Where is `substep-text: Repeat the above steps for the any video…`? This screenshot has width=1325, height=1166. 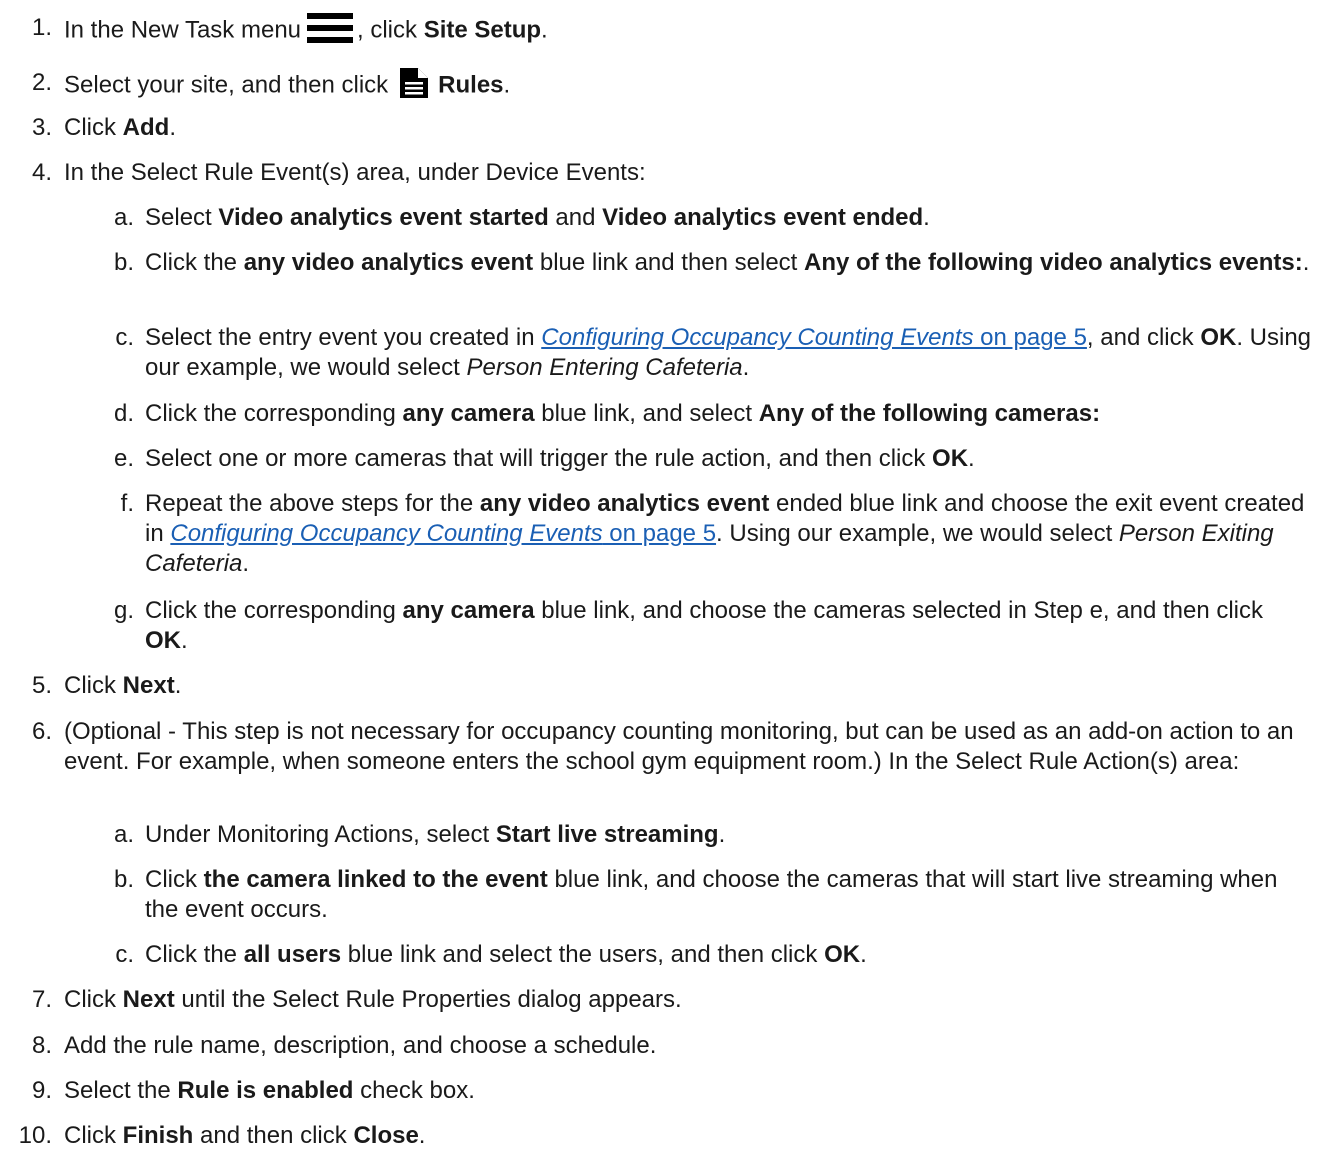
substep-text: Repeat the above steps for the any video… is located at coordinates (725, 533).